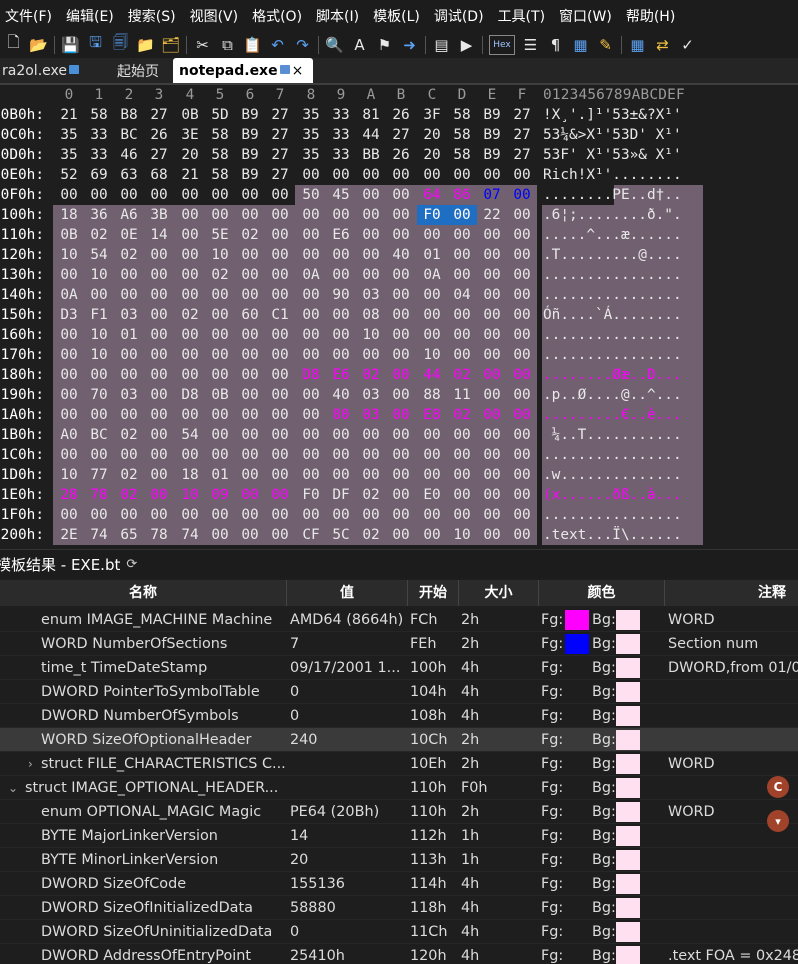 This screenshot has width=798, height=964. What do you see at coordinates (243, 70) in the screenshot?
I see `tab-2: notepad.exe ×` at bounding box center [243, 70].